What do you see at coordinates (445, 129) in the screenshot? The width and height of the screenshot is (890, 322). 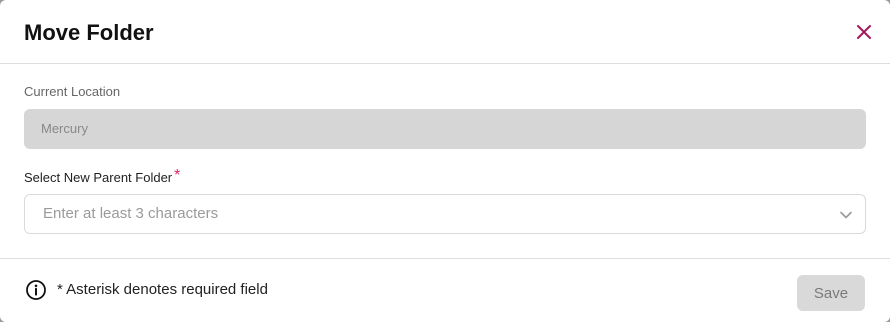 I see `current-location-field: Mercury` at bounding box center [445, 129].